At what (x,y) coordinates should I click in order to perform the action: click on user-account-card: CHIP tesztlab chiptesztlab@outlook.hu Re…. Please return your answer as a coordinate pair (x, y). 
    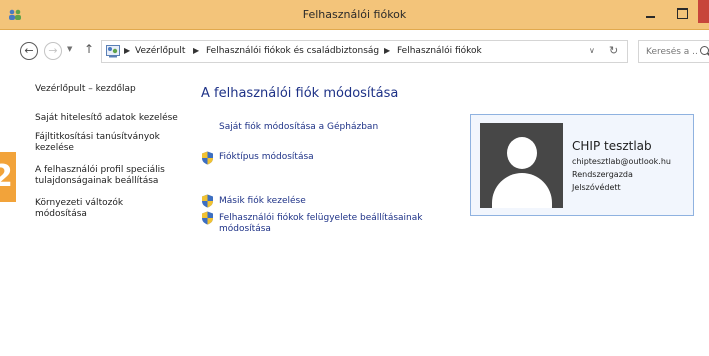
    Looking at the image, I should click on (582, 165).